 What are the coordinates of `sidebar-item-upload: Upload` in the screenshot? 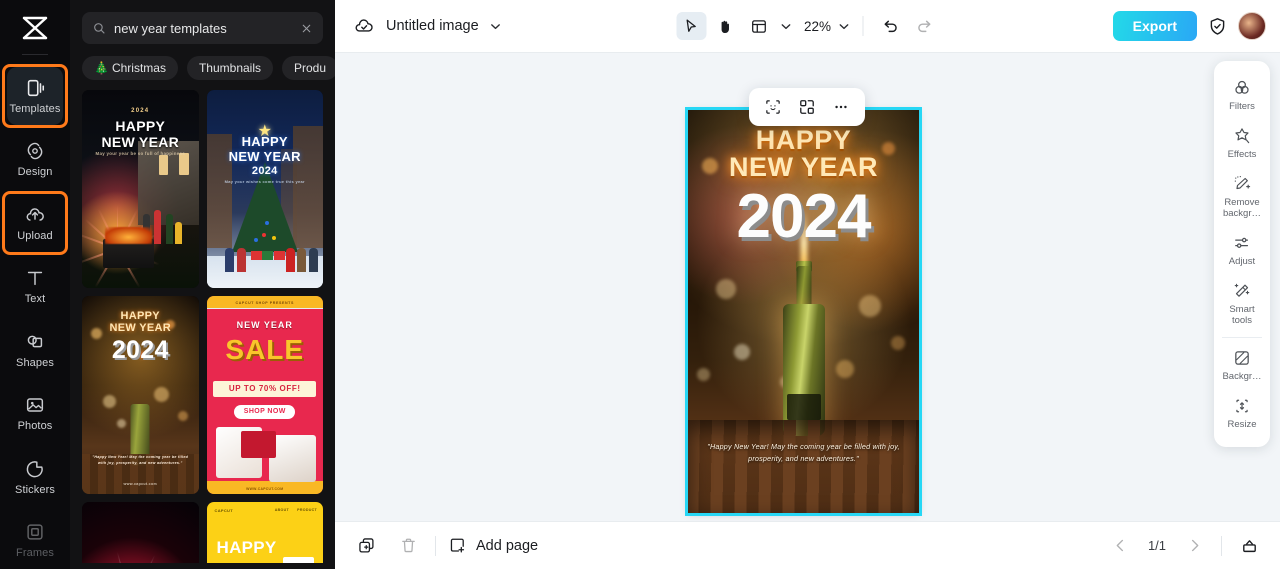 It's located at (35, 223).